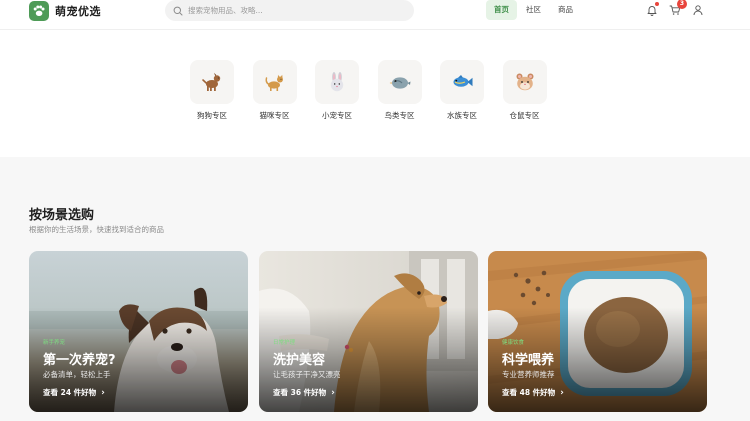 This screenshot has width=750, height=421. I want to click on bird-icon, so click(399, 83).